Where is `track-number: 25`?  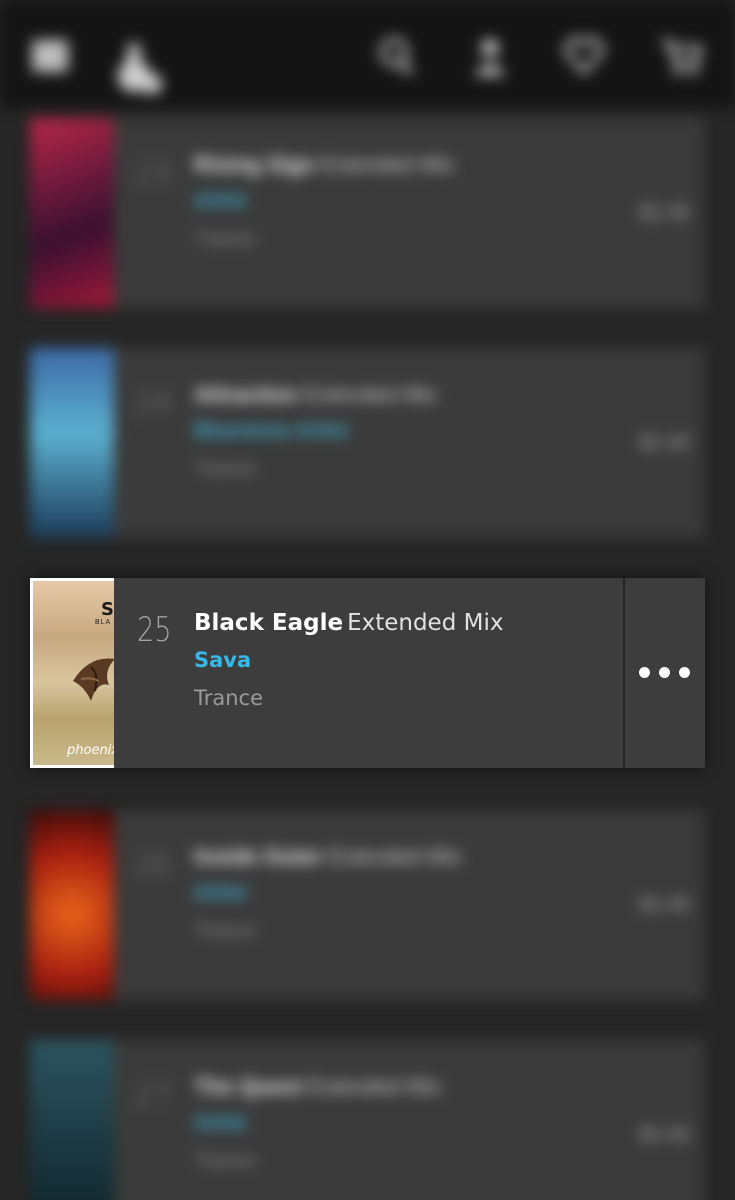
track-number: 25 is located at coordinates (154, 630).